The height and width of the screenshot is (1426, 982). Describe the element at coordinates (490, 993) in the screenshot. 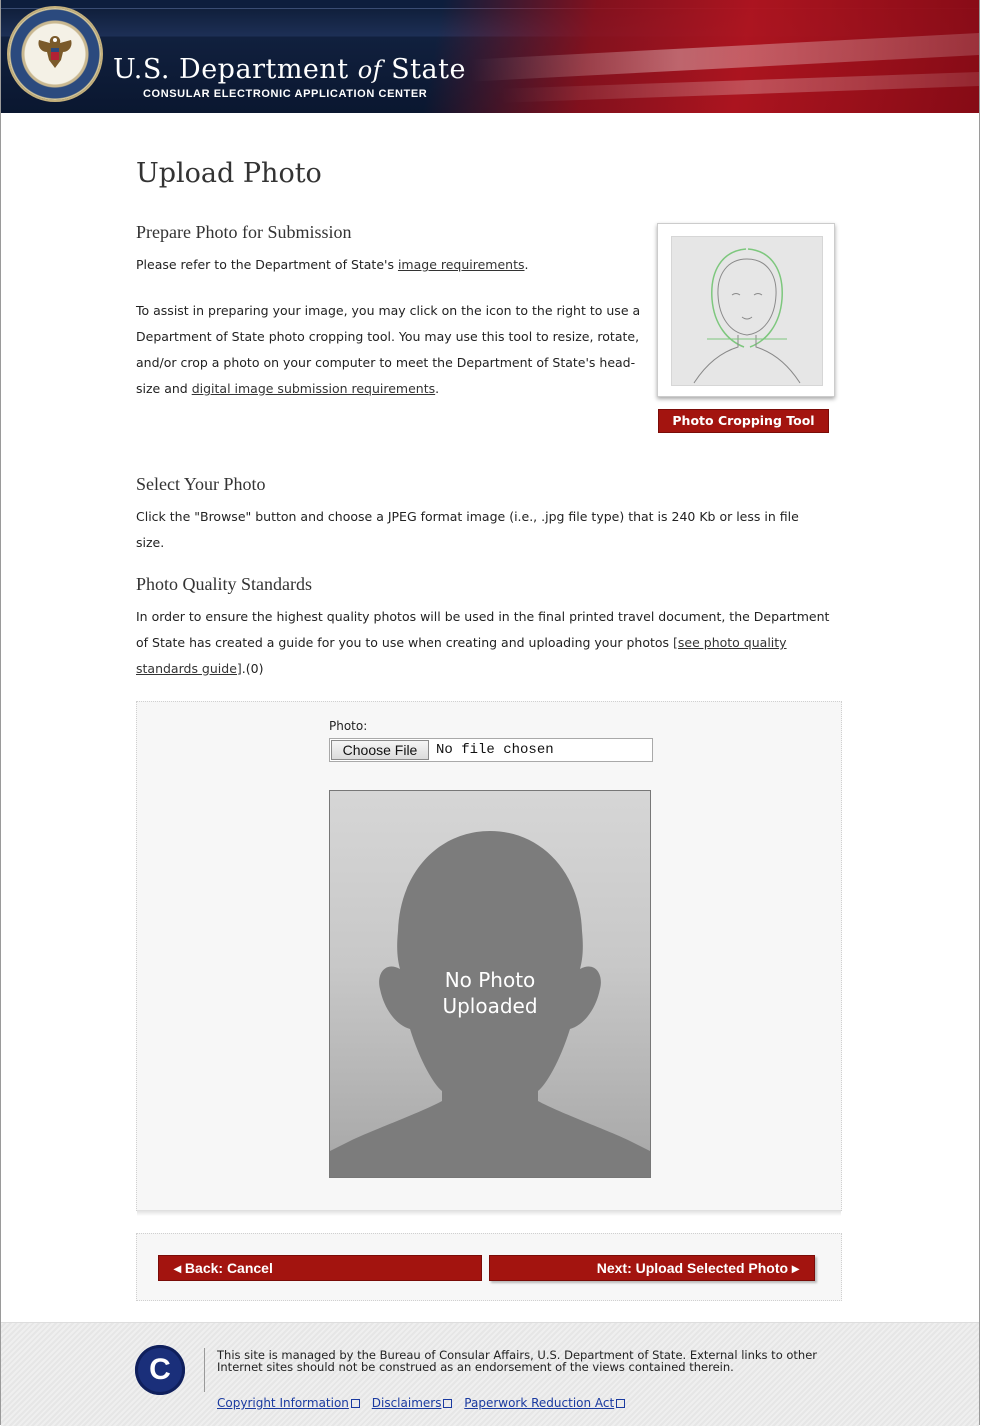

I see `no-photo-text: No Photo Uploaded` at that location.